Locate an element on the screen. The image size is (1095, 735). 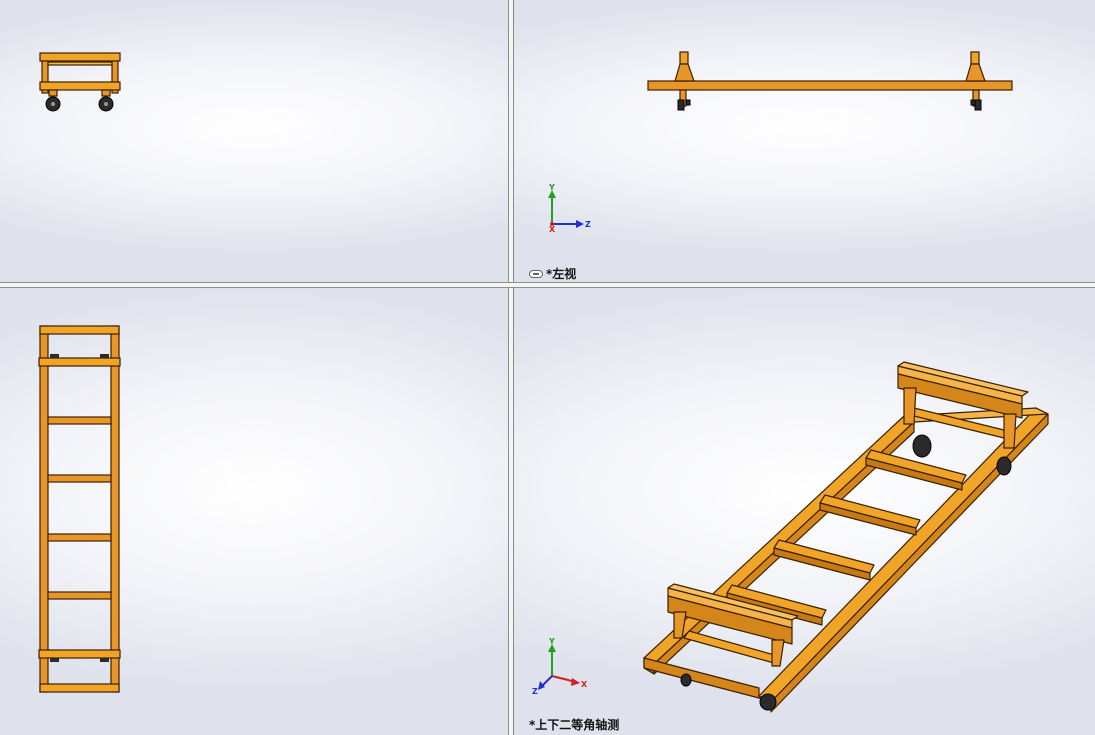
cart-left-view is located at coordinates (830, 81).